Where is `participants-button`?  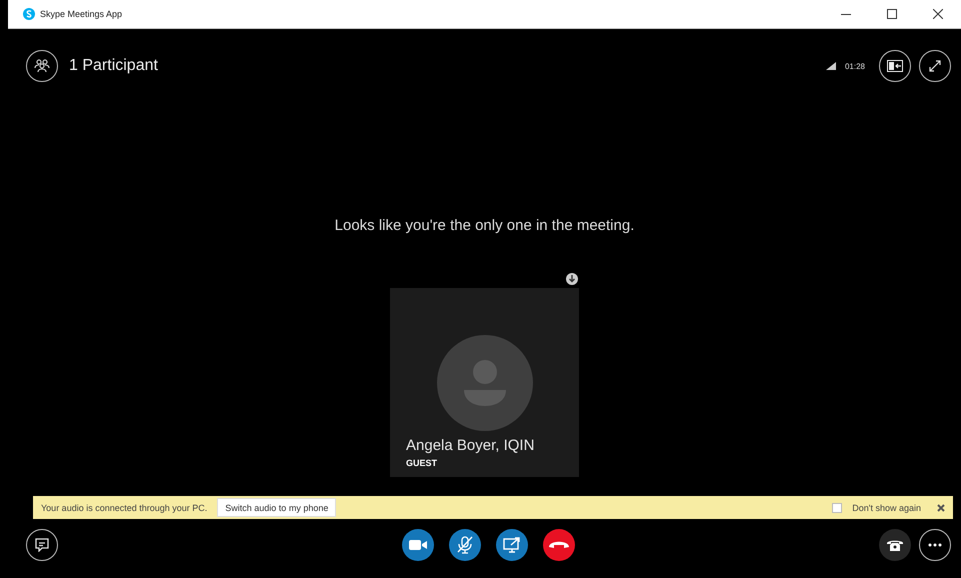
participants-button is located at coordinates (42, 66).